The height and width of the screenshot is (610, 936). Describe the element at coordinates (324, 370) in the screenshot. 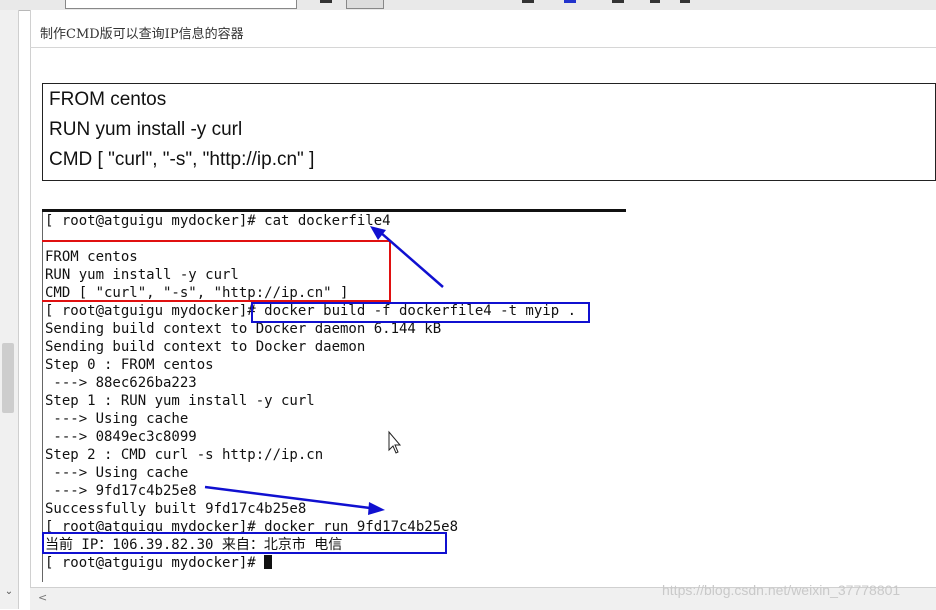

I see `annotation-arrows` at that location.